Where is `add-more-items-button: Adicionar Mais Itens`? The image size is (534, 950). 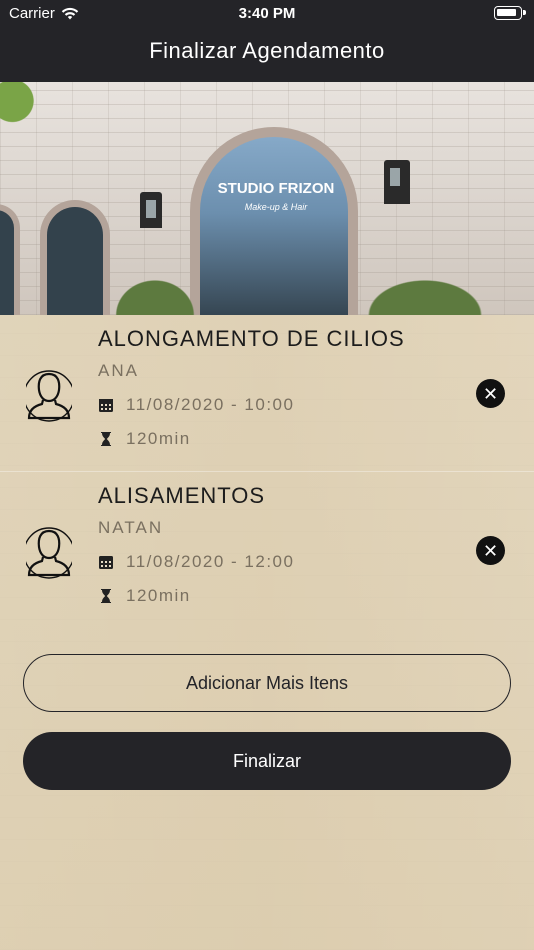
add-more-items-button: Adicionar Mais Itens is located at coordinates (267, 683).